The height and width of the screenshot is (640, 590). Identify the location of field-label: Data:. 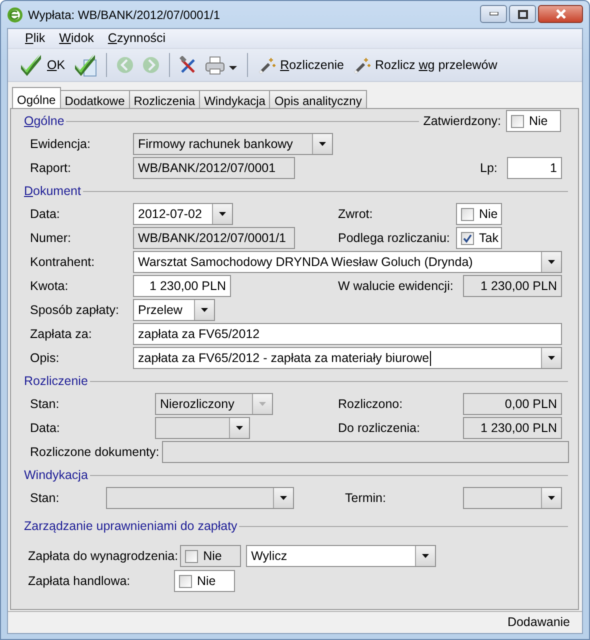
(45, 428).